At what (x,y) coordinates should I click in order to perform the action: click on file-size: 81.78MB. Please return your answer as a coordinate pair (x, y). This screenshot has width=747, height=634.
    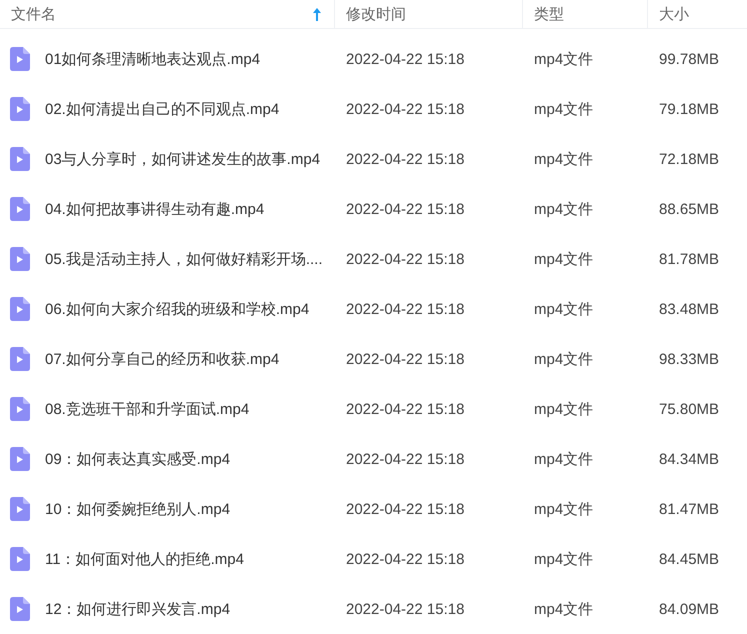
    Looking at the image, I should click on (689, 259).